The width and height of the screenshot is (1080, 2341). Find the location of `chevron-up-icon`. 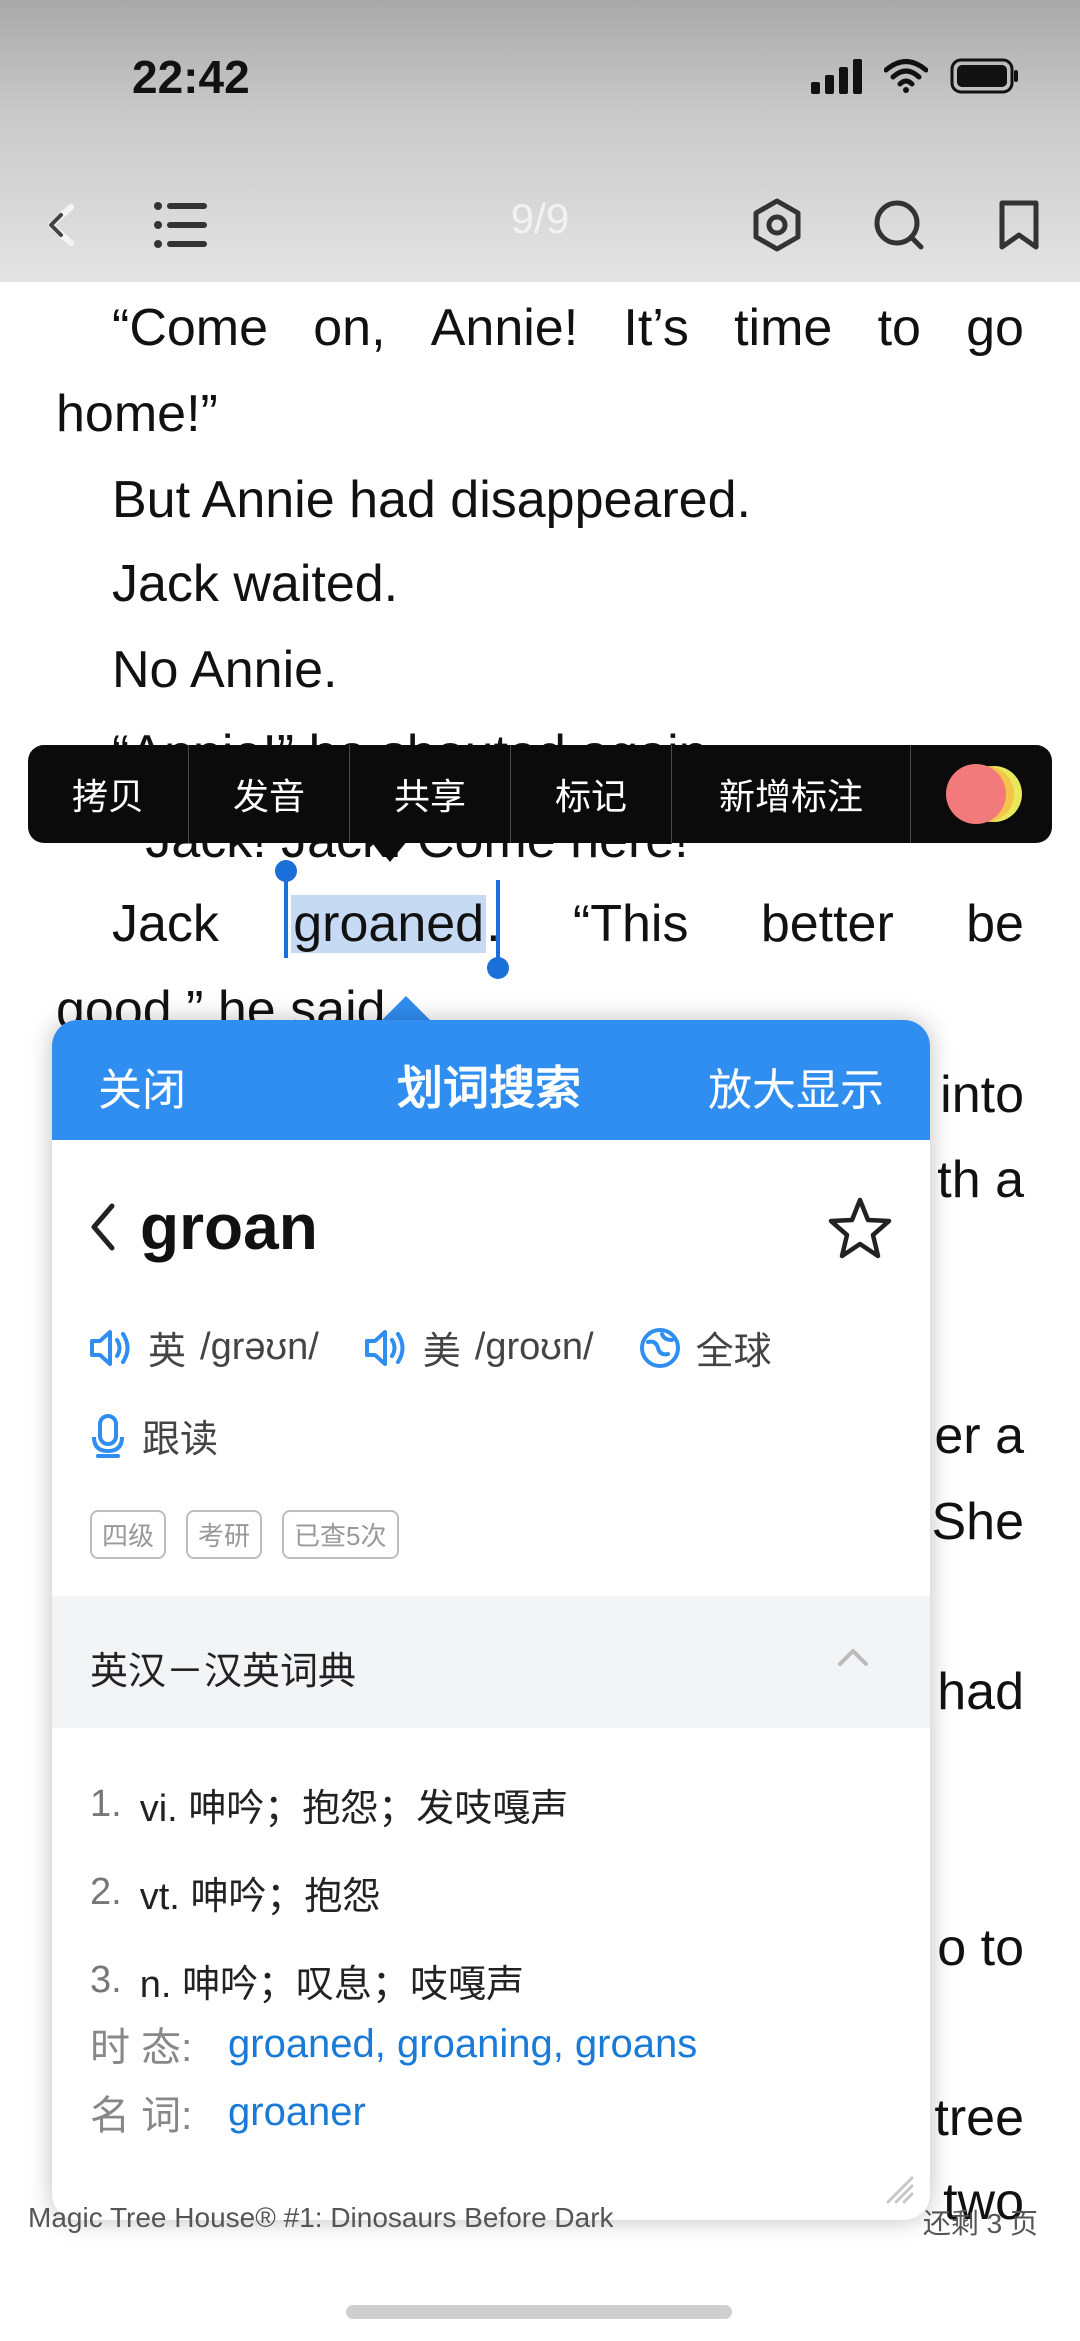

chevron-up-icon is located at coordinates (853, 1657).